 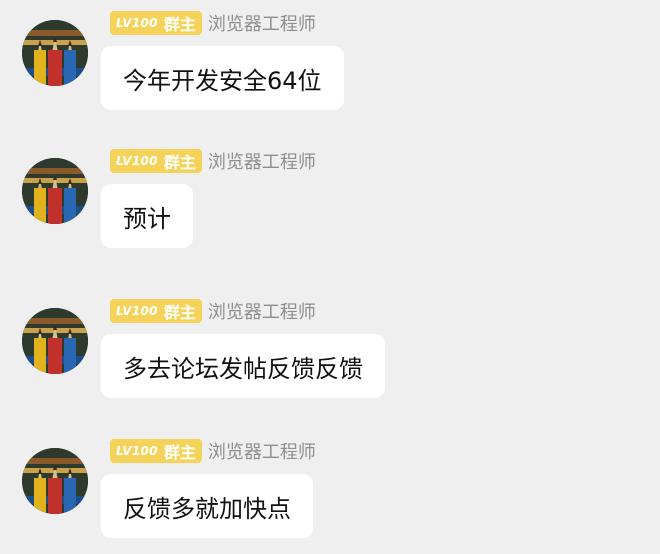 What do you see at coordinates (243, 366) in the screenshot?
I see `message-bubble: 多去论坛发帖反馈反馈` at bounding box center [243, 366].